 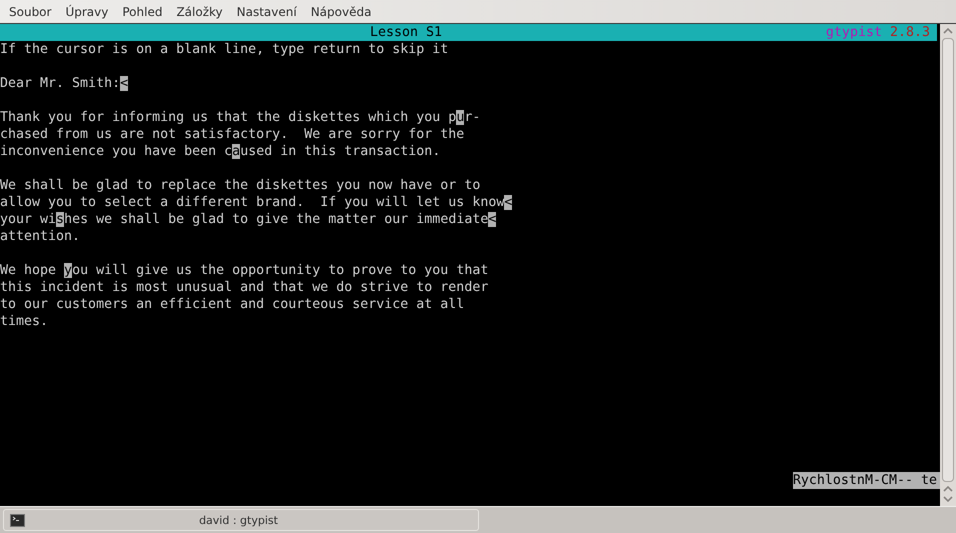 What do you see at coordinates (40, 236) in the screenshot?
I see `terminal-line: attention.` at bounding box center [40, 236].